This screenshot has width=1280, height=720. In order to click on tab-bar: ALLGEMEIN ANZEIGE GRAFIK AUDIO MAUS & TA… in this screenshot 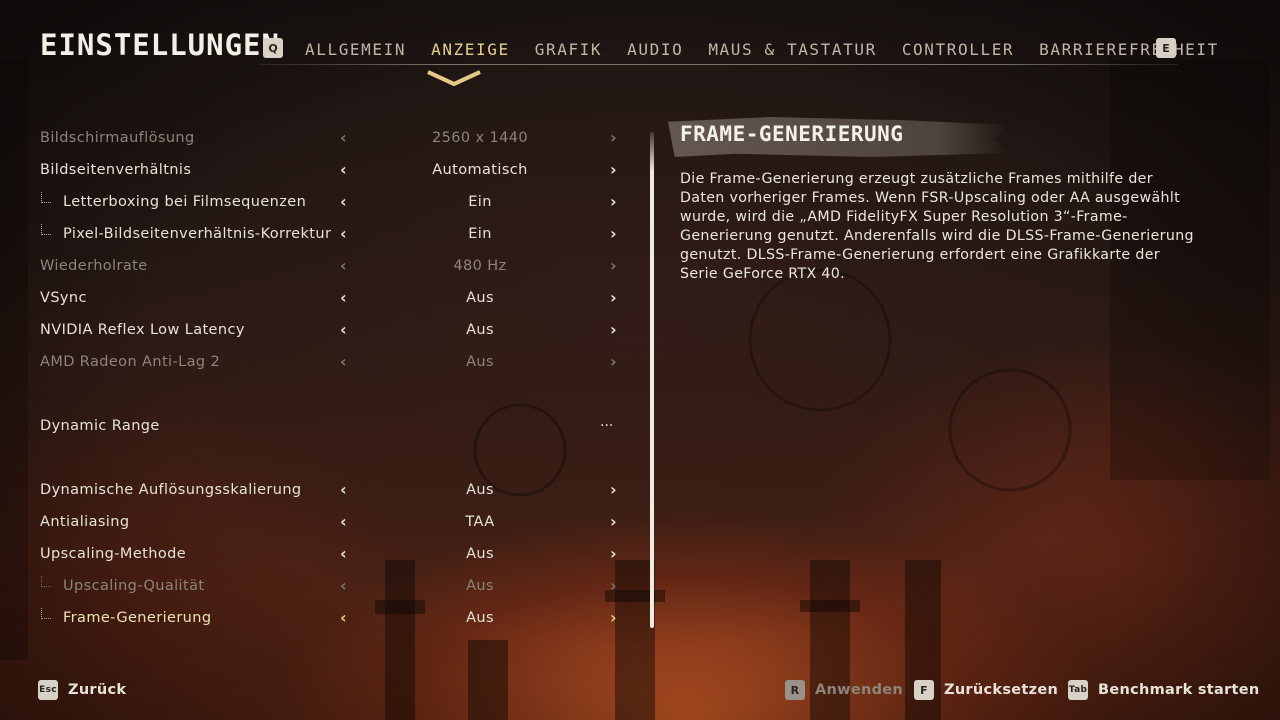, I will do `click(762, 49)`.